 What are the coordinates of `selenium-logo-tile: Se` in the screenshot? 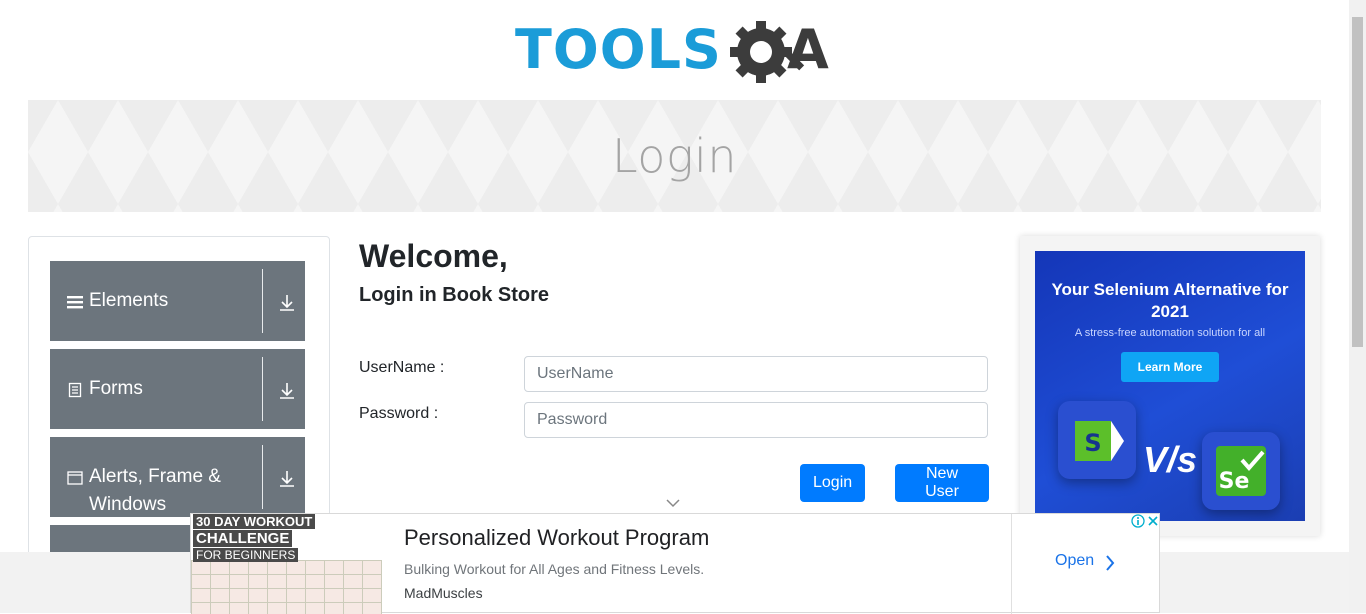 It's located at (1241, 471).